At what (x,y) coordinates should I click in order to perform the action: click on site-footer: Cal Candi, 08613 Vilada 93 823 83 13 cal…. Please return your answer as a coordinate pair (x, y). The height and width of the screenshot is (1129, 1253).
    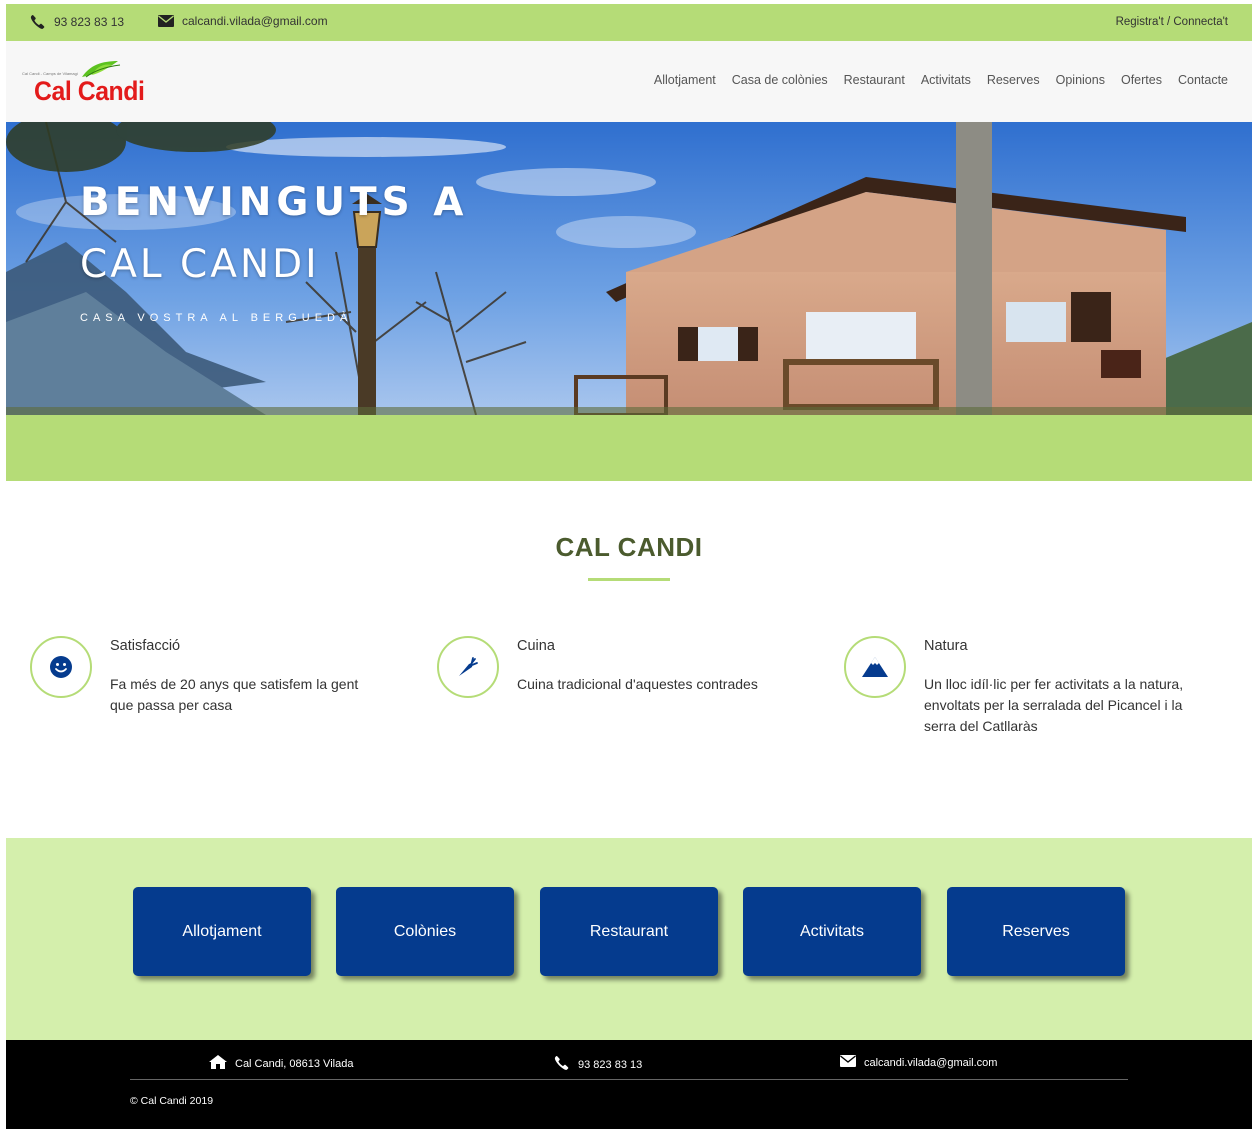
    Looking at the image, I should click on (629, 1084).